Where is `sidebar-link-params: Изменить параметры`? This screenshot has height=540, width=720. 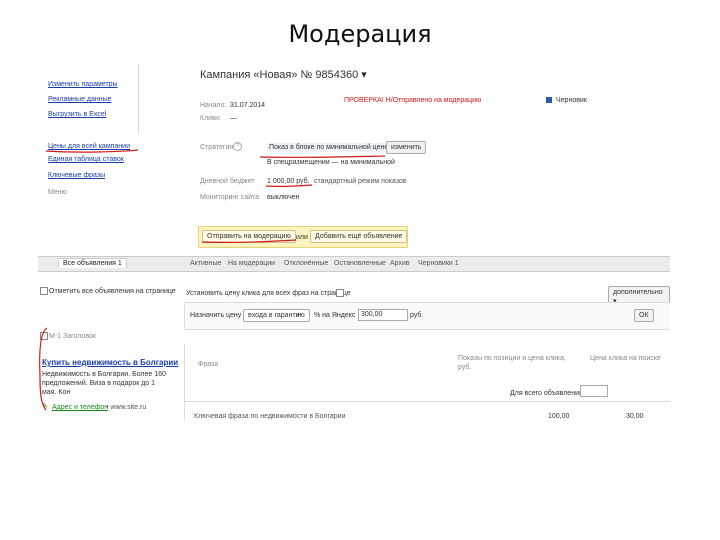
sidebar-link-params: Изменить параметры is located at coordinates (83, 84).